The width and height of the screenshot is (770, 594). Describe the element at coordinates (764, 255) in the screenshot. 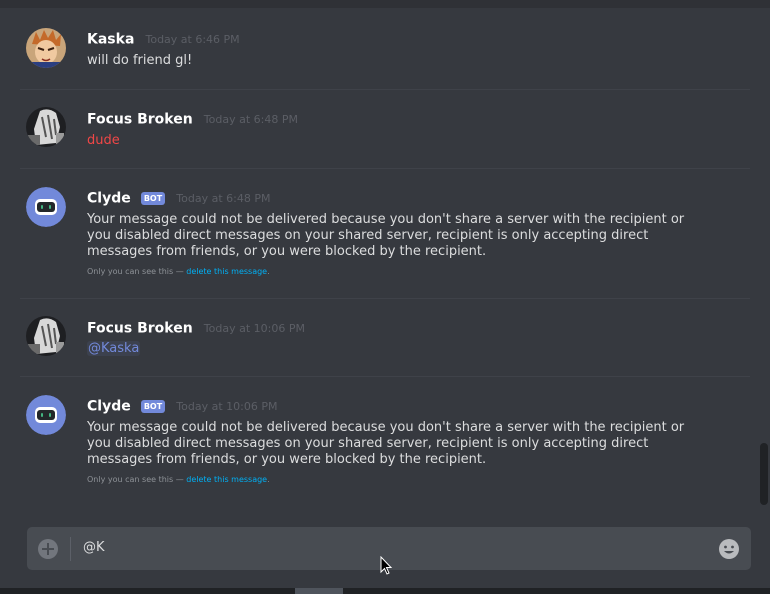

I see `scrollbar` at that location.